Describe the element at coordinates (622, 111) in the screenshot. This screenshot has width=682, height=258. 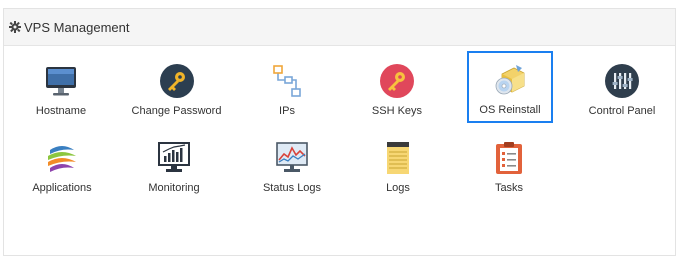
I see `tile-label: Control Panel` at that location.